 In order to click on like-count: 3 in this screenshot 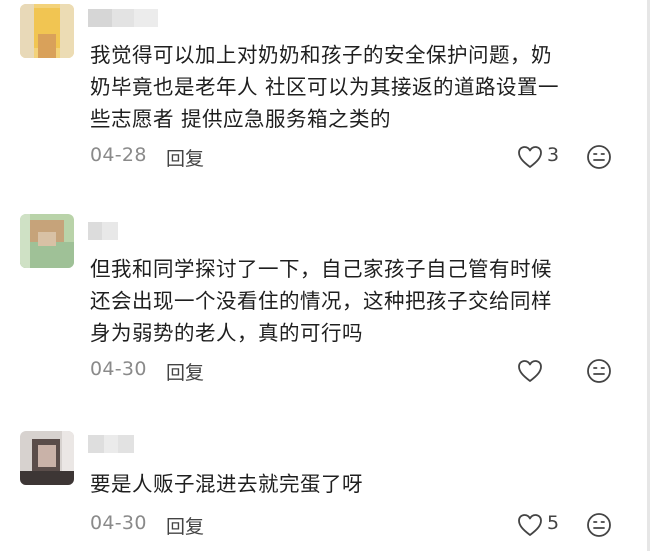, I will do `click(553, 155)`.